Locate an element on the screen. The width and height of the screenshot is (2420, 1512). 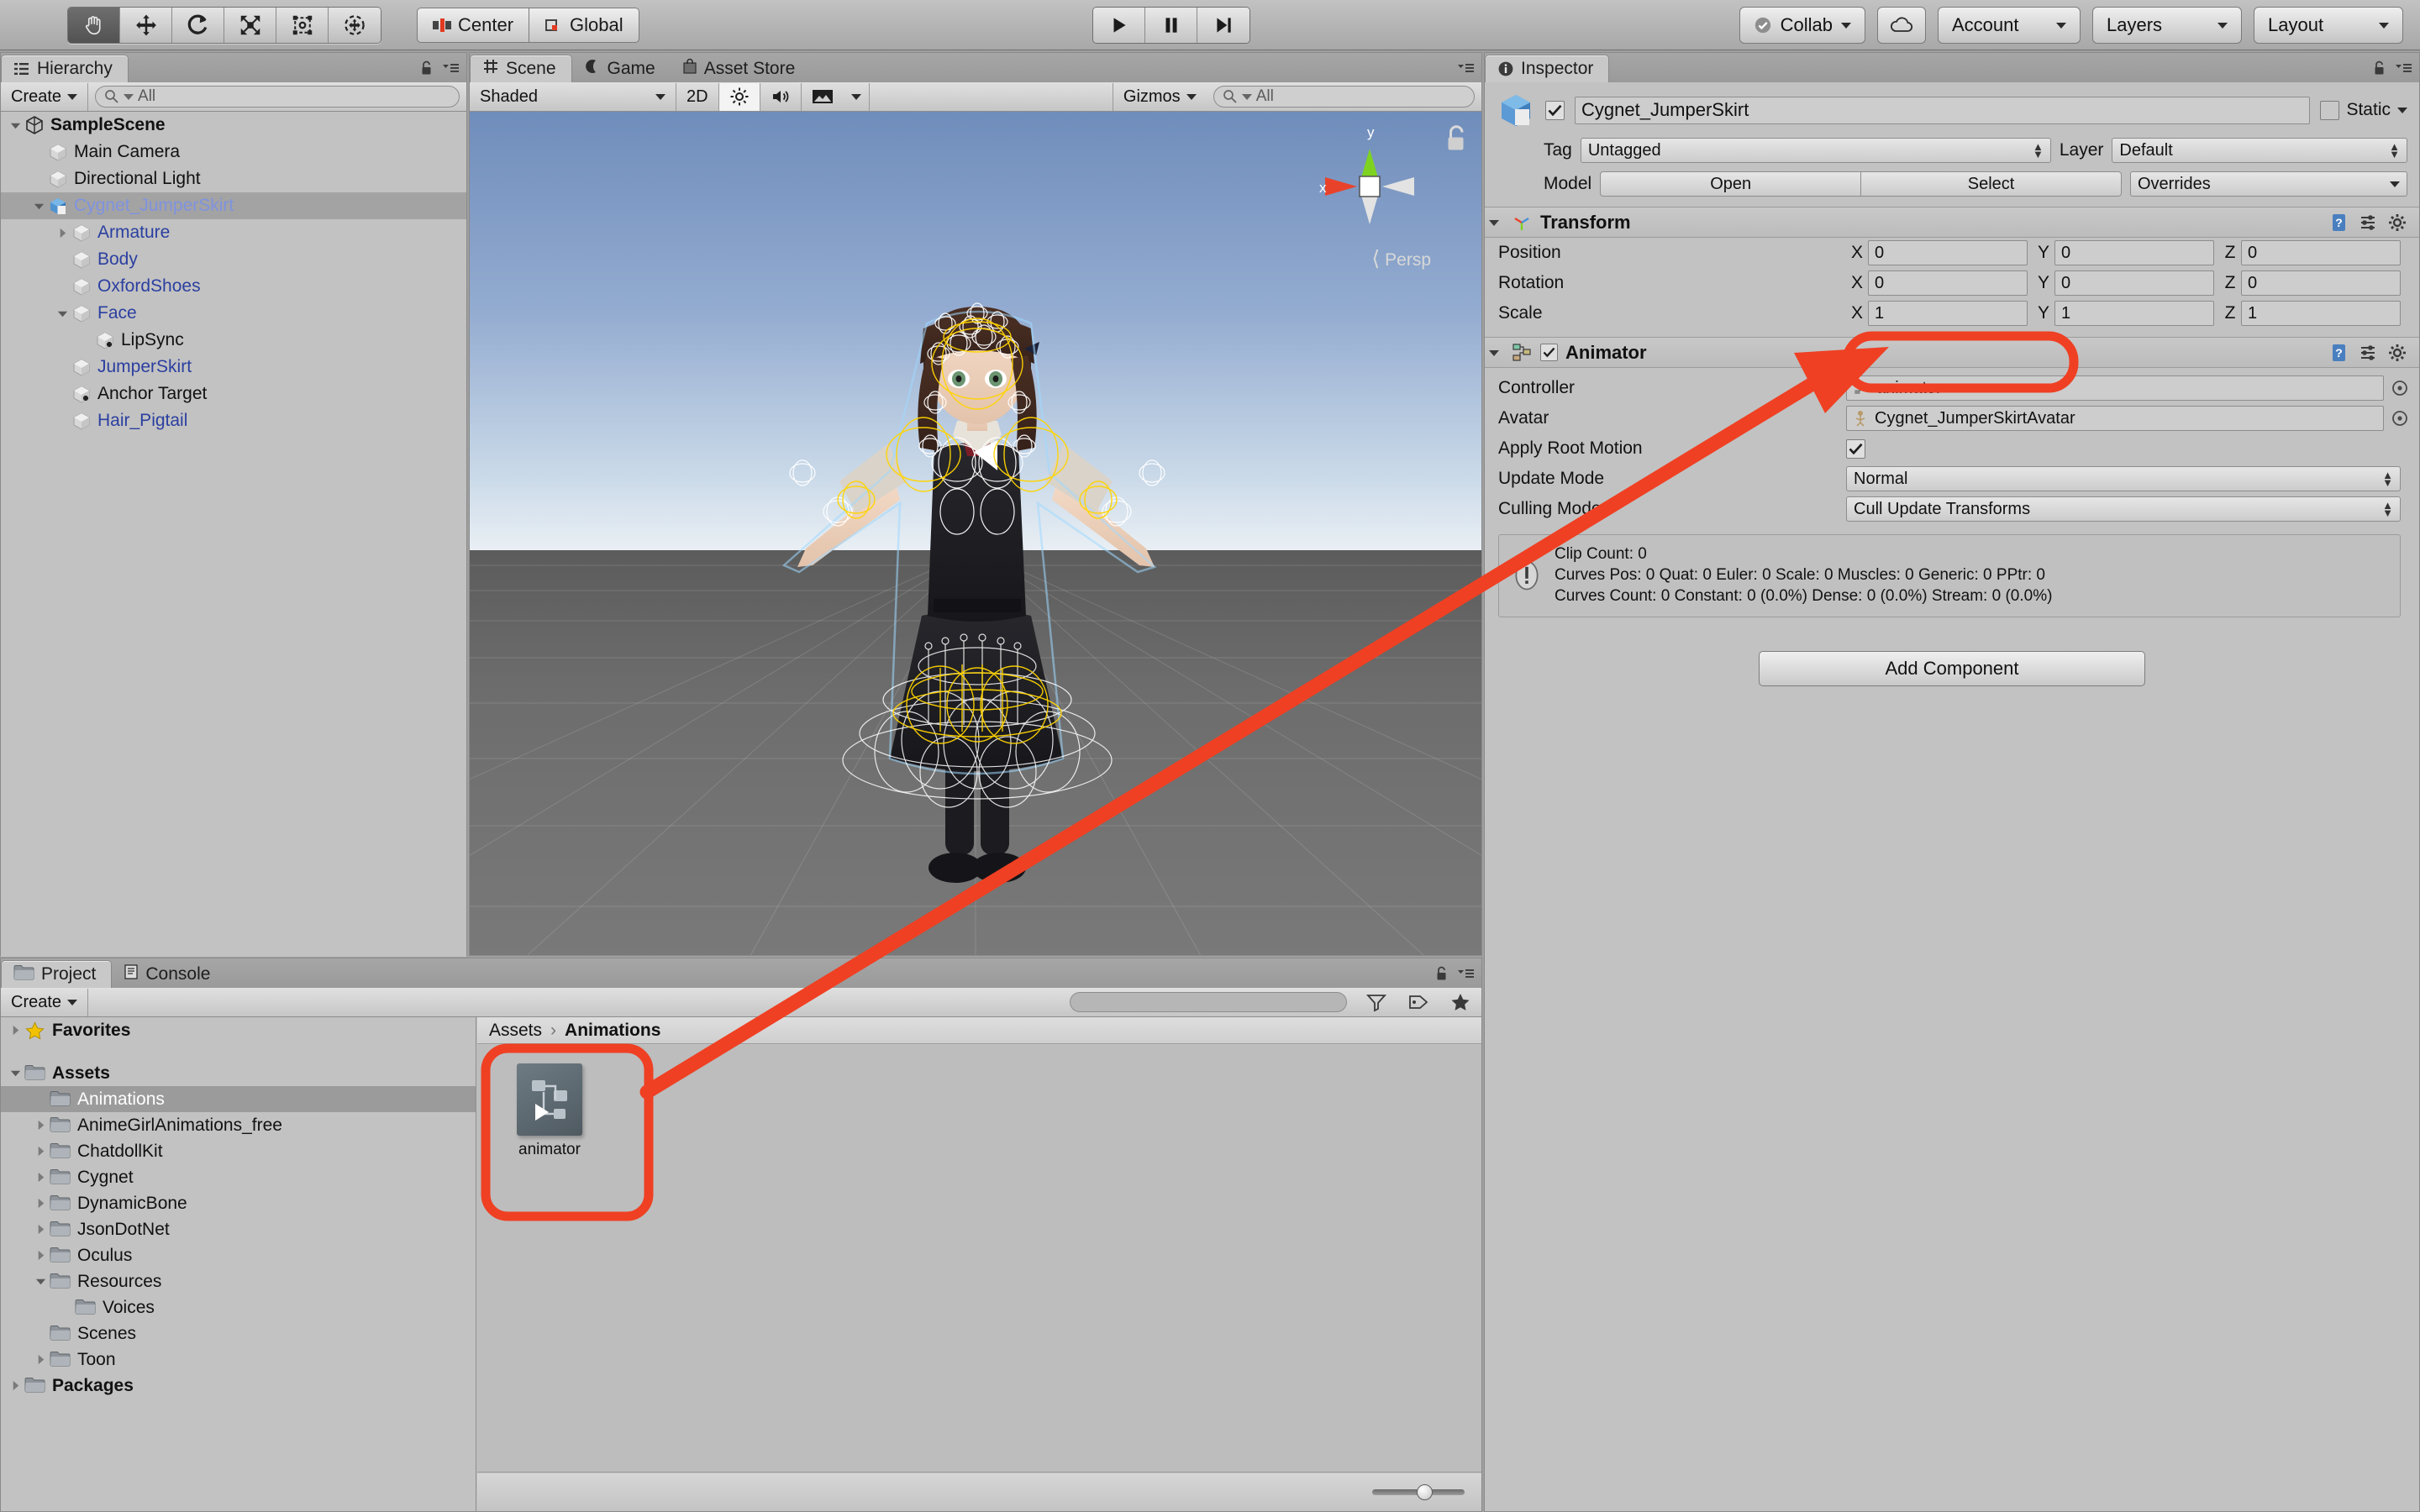
layout-button: Layout is located at coordinates (2329, 25).